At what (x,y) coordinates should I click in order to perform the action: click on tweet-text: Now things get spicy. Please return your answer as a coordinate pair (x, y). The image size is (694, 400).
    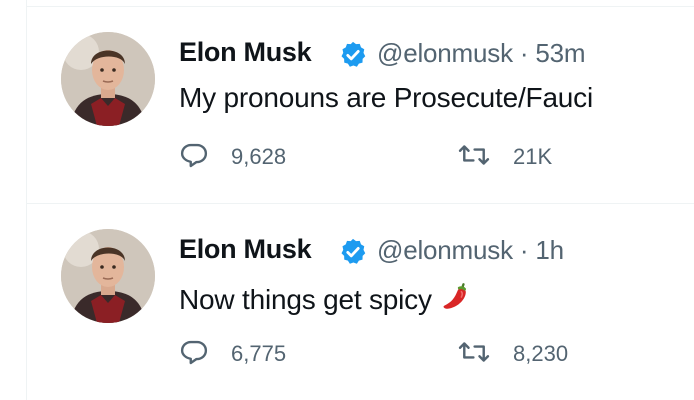
    Looking at the image, I should click on (325, 299).